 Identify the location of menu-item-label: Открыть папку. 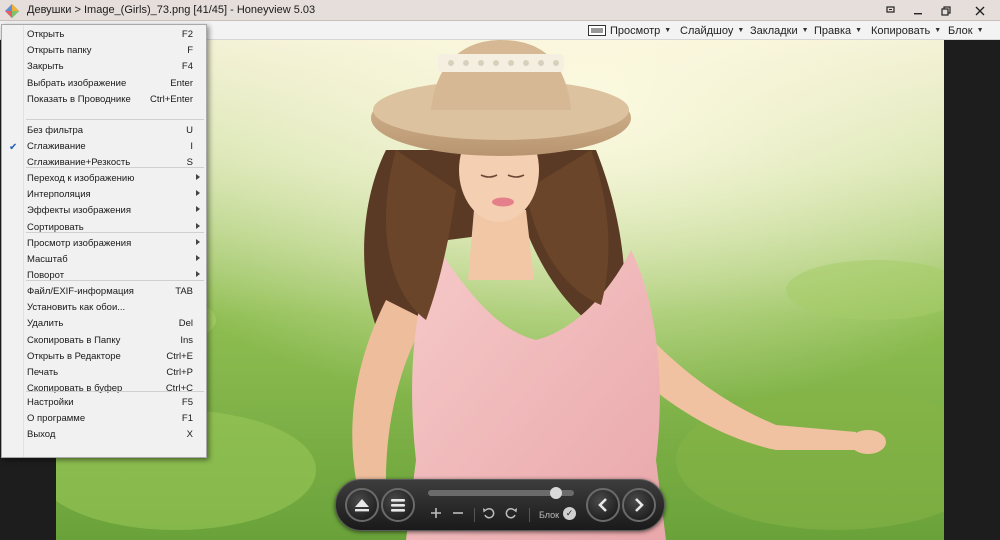
(59, 51).